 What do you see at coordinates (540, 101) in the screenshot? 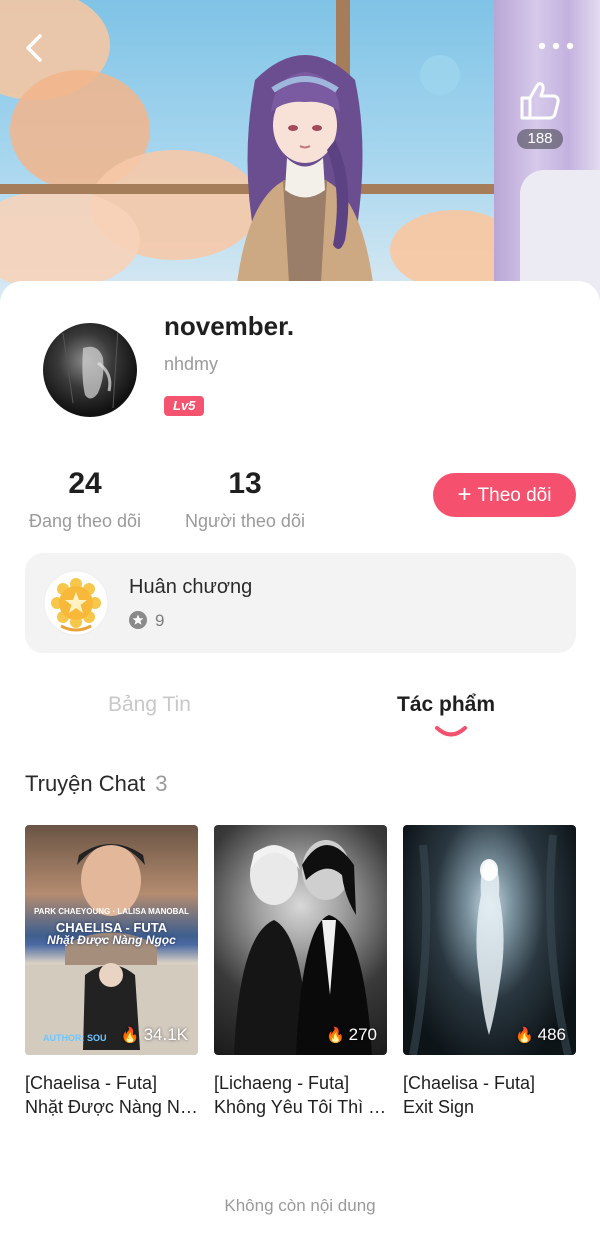
I see `thumbs-up-icon` at bounding box center [540, 101].